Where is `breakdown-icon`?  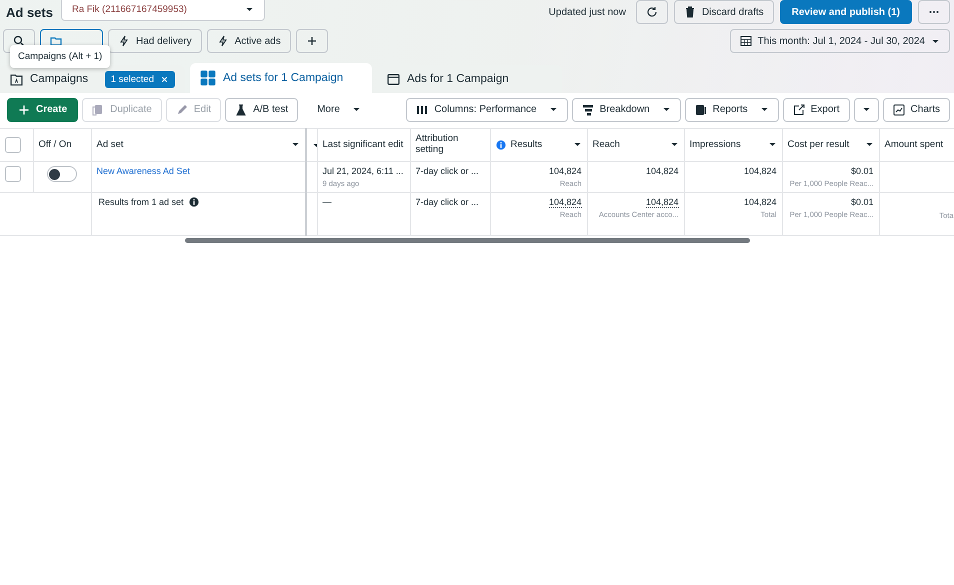 breakdown-icon is located at coordinates (588, 110).